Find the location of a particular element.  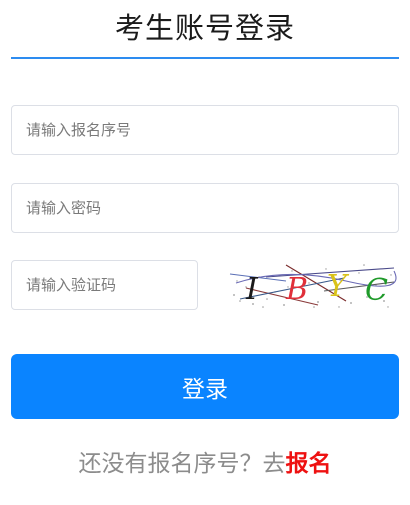

title-underline is located at coordinates (205, 58).